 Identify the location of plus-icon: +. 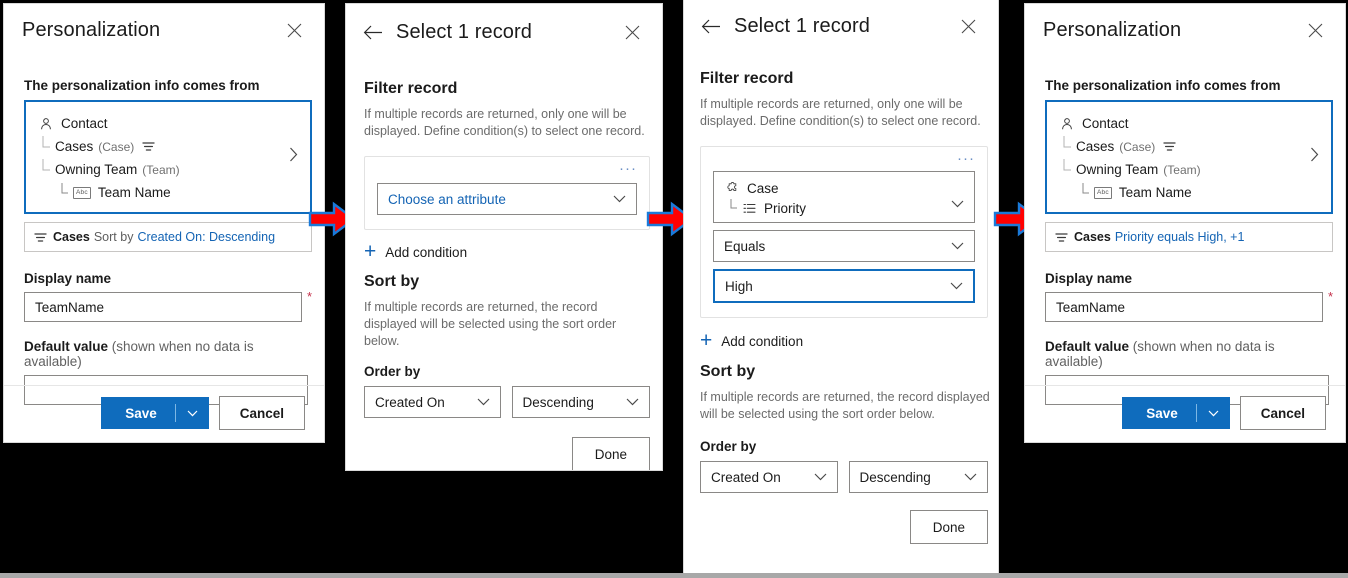
(706, 340).